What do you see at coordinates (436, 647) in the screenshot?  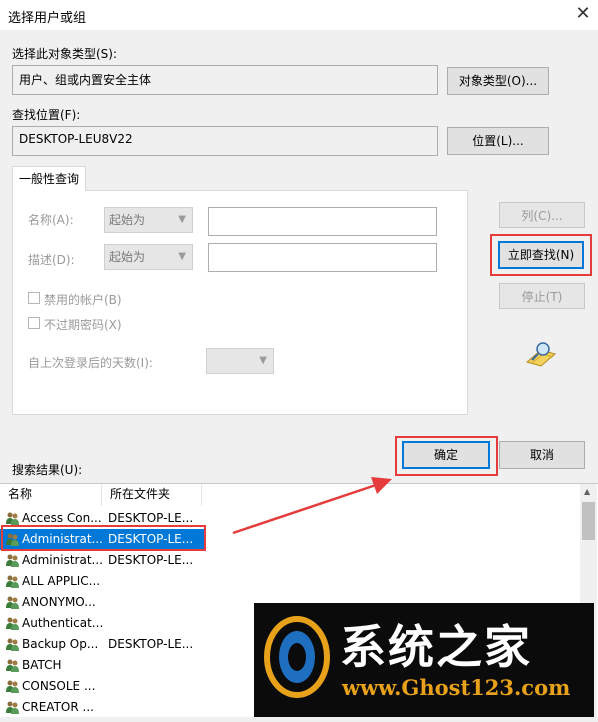 I see `watermark-brand: 系统之家` at bounding box center [436, 647].